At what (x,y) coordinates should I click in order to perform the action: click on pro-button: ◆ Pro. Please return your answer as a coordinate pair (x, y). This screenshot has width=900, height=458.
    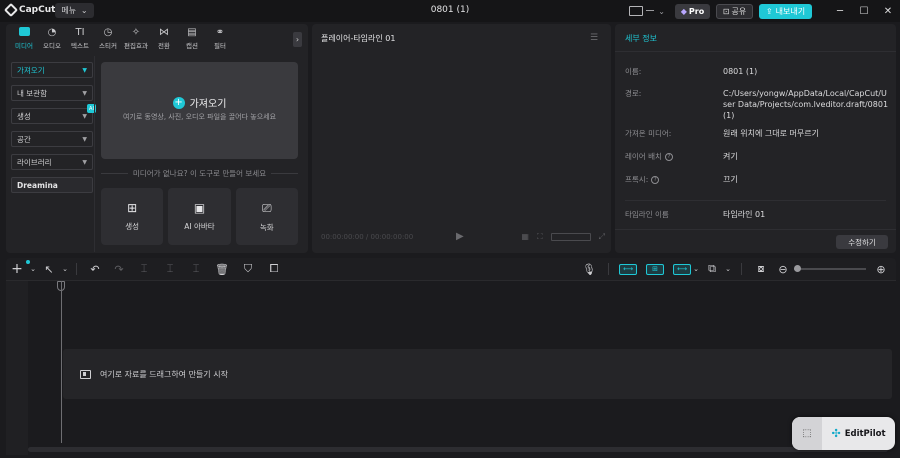
    Looking at the image, I should click on (692, 11).